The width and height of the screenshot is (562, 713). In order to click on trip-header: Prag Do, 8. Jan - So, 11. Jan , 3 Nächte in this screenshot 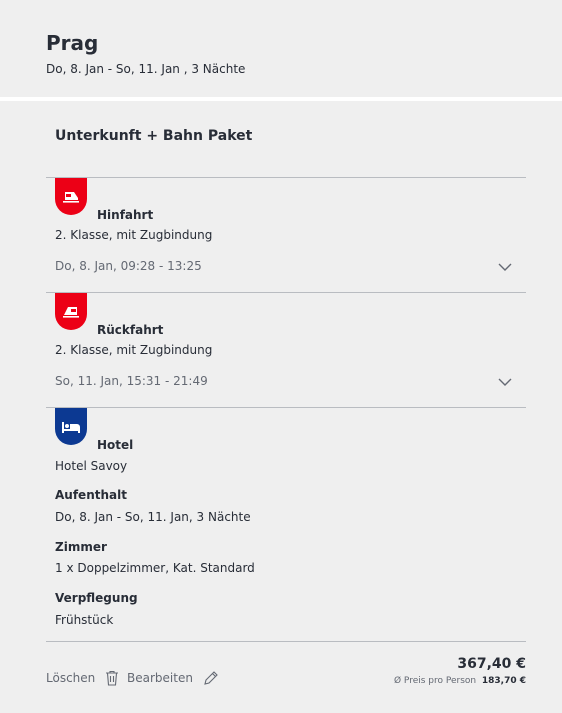, I will do `click(281, 48)`.